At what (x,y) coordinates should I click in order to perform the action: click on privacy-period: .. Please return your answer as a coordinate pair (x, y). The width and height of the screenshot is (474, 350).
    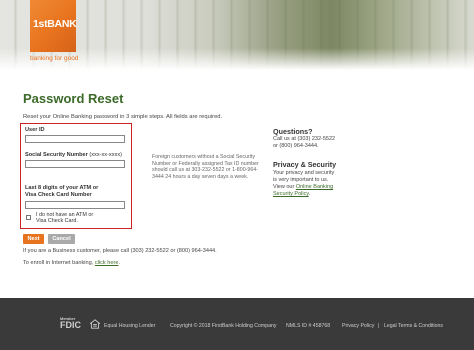
    Looking at the image, I should click on (309, 194).